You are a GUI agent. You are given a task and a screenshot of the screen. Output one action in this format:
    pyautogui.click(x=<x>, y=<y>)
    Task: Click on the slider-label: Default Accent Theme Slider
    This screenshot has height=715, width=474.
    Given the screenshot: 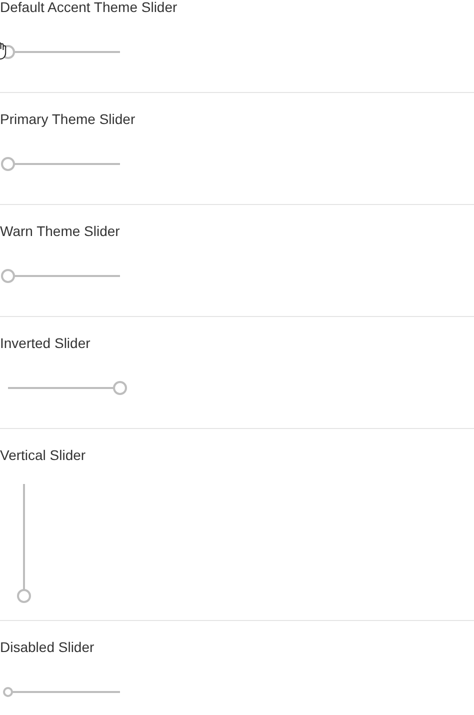 What is the action you would take?
    pyautogui.click(x=89, y=8)
    